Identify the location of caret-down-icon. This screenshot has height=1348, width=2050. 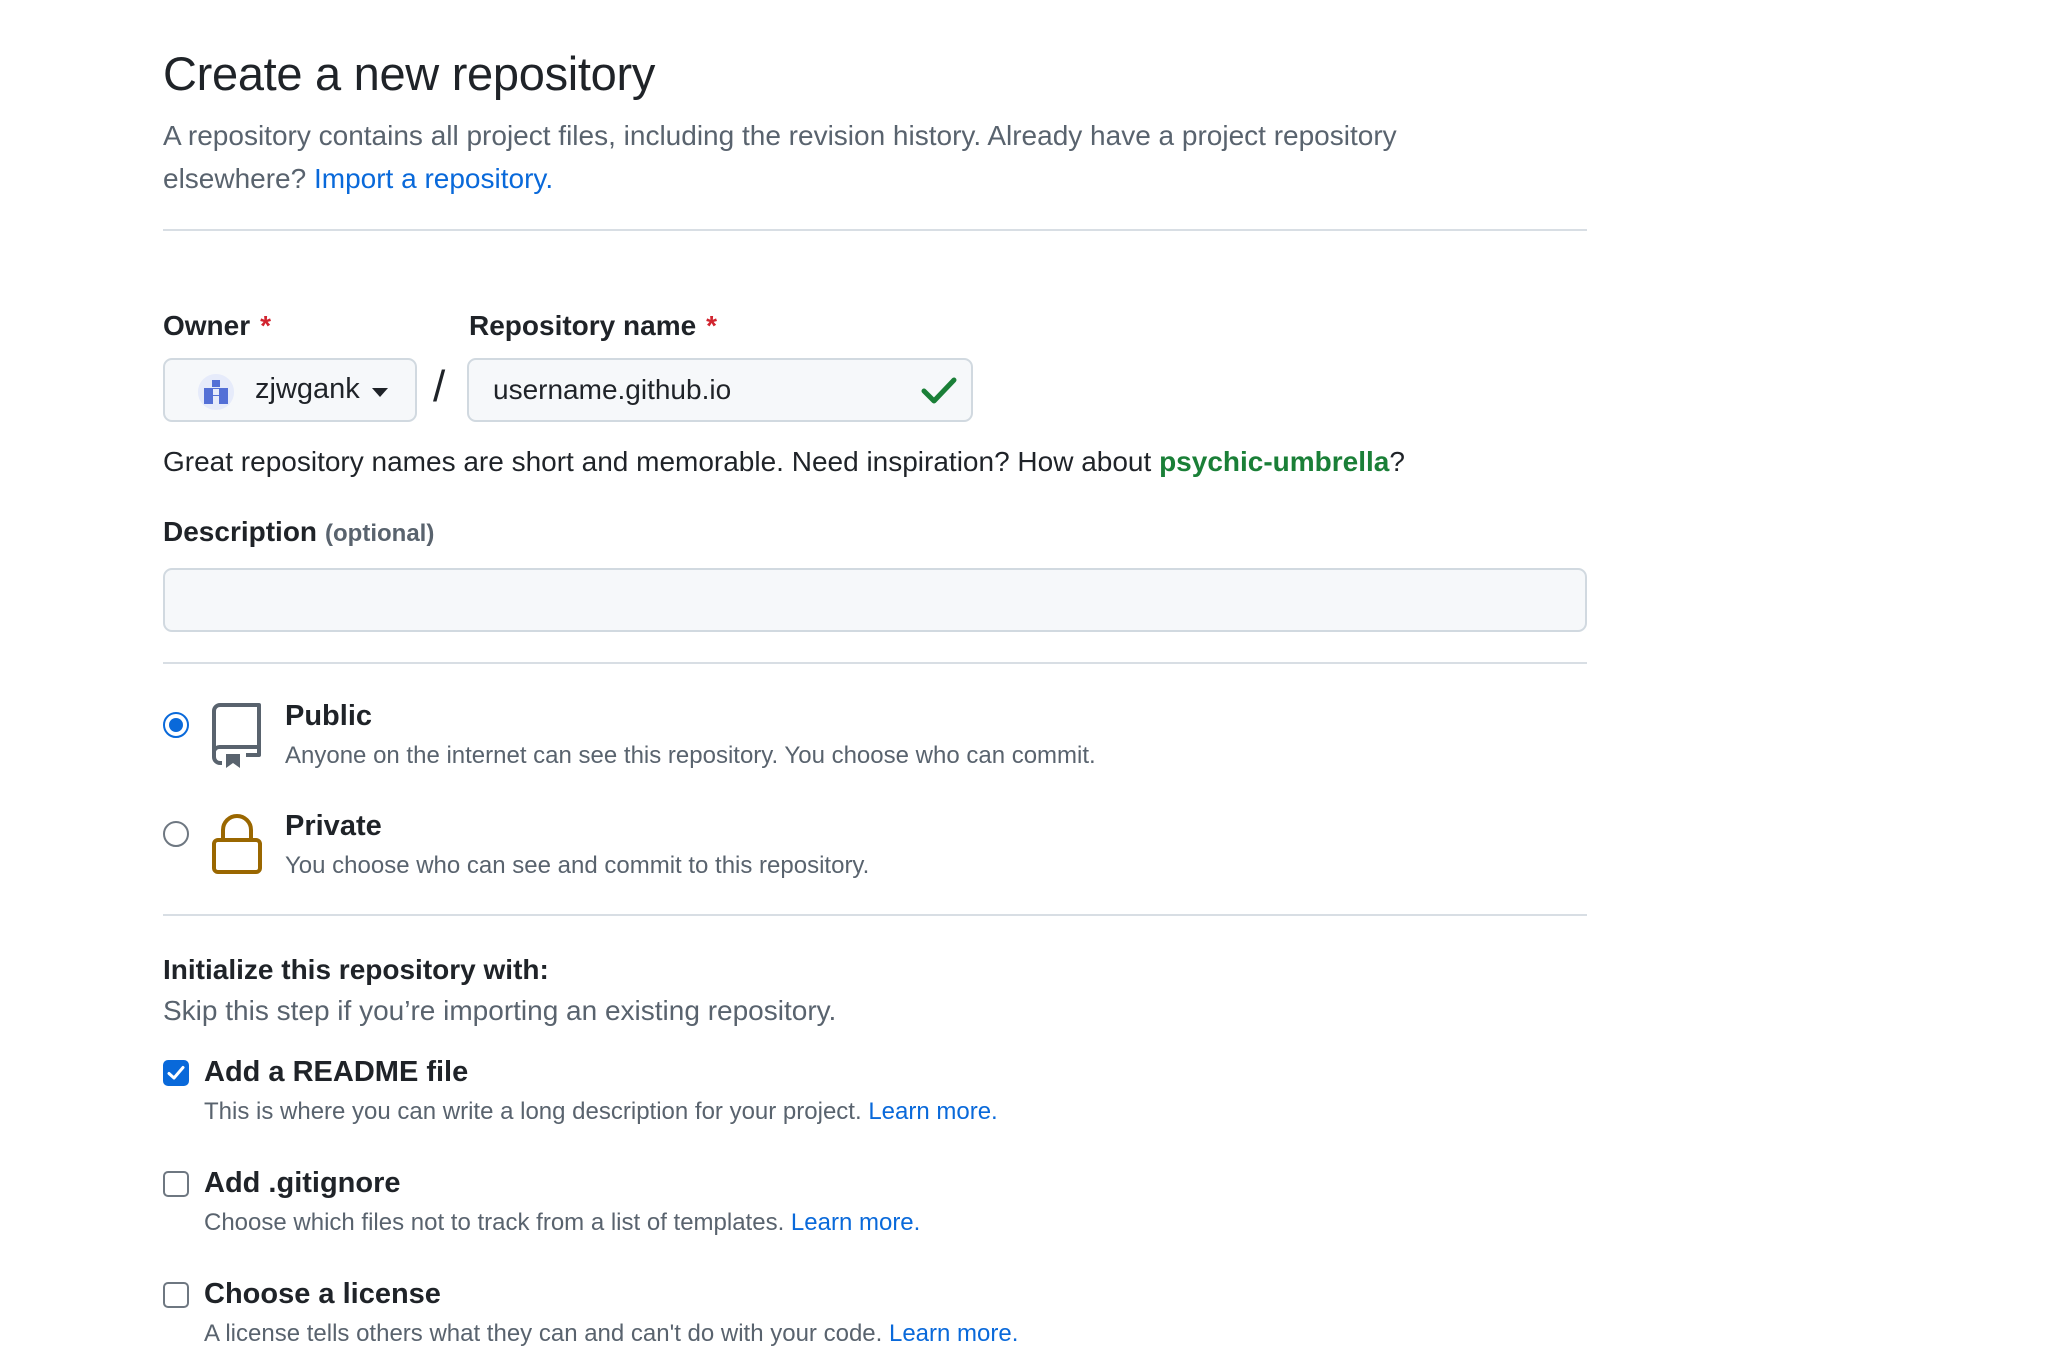
(380, 392).